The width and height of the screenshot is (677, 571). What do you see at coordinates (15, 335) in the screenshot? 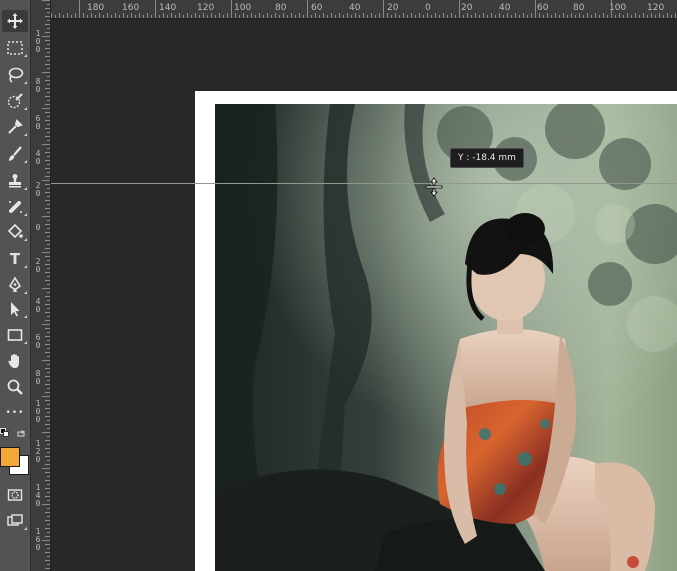
I see `shape-tool` at bounding box center [15, 335].